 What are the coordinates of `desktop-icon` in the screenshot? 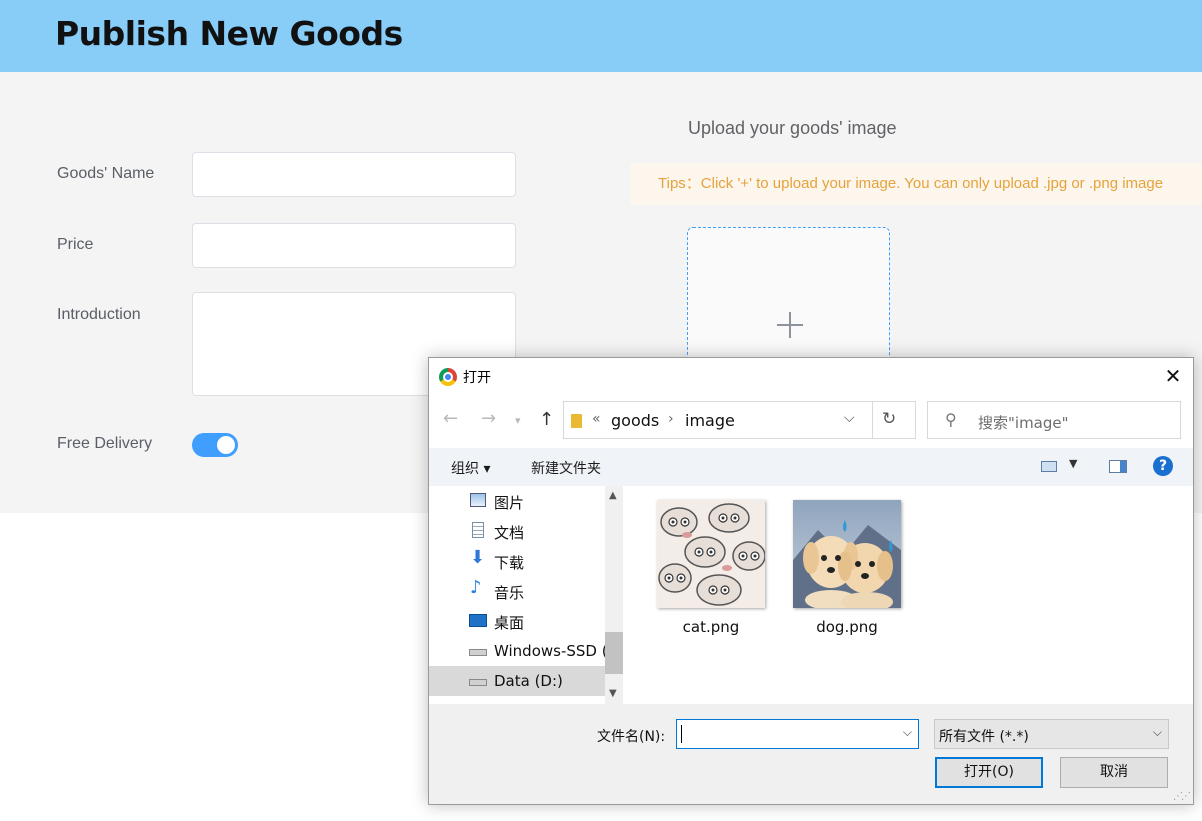 It's located at (478, 620).